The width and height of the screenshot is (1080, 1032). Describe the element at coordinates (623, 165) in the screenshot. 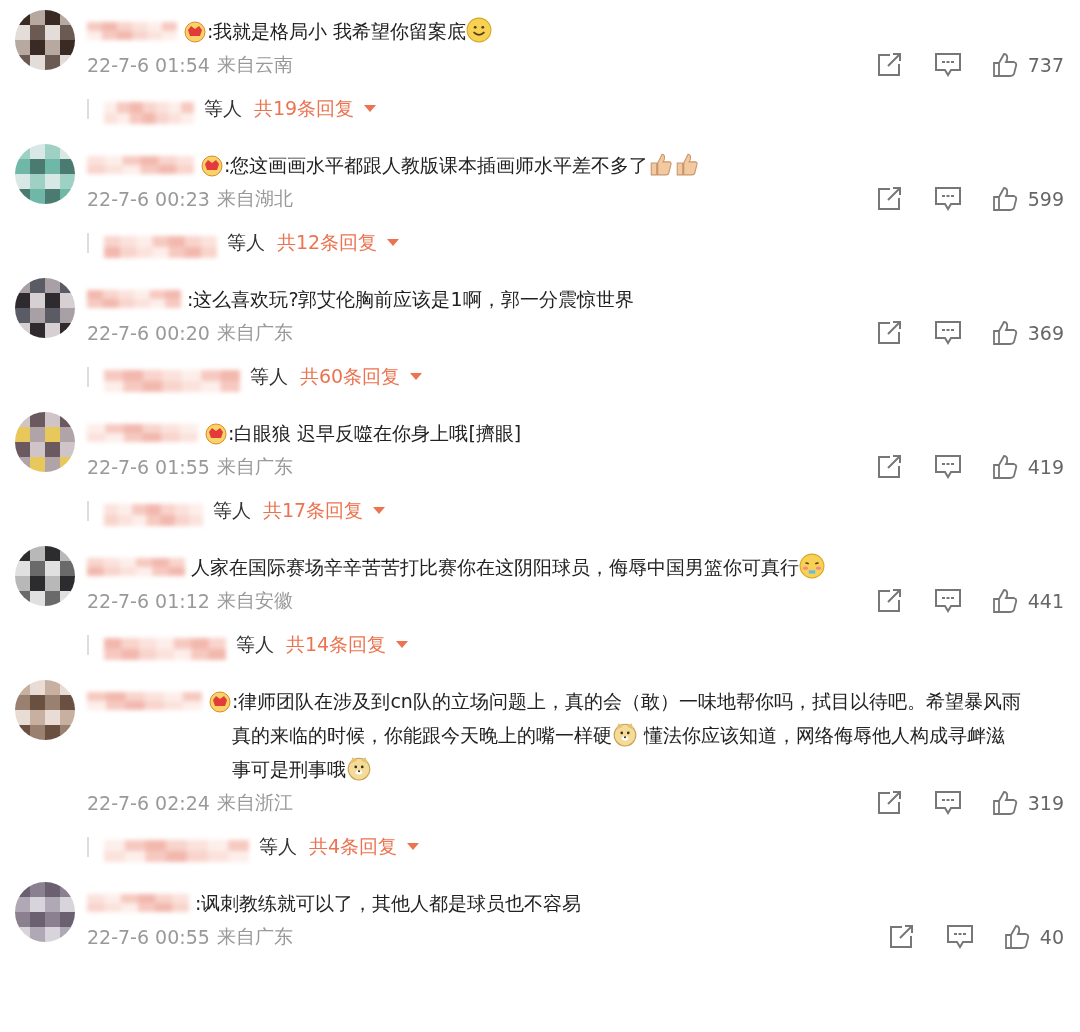

I see `comment-text: :您这画画水平都跟人教版课本插画师水平差不多了` at that location.